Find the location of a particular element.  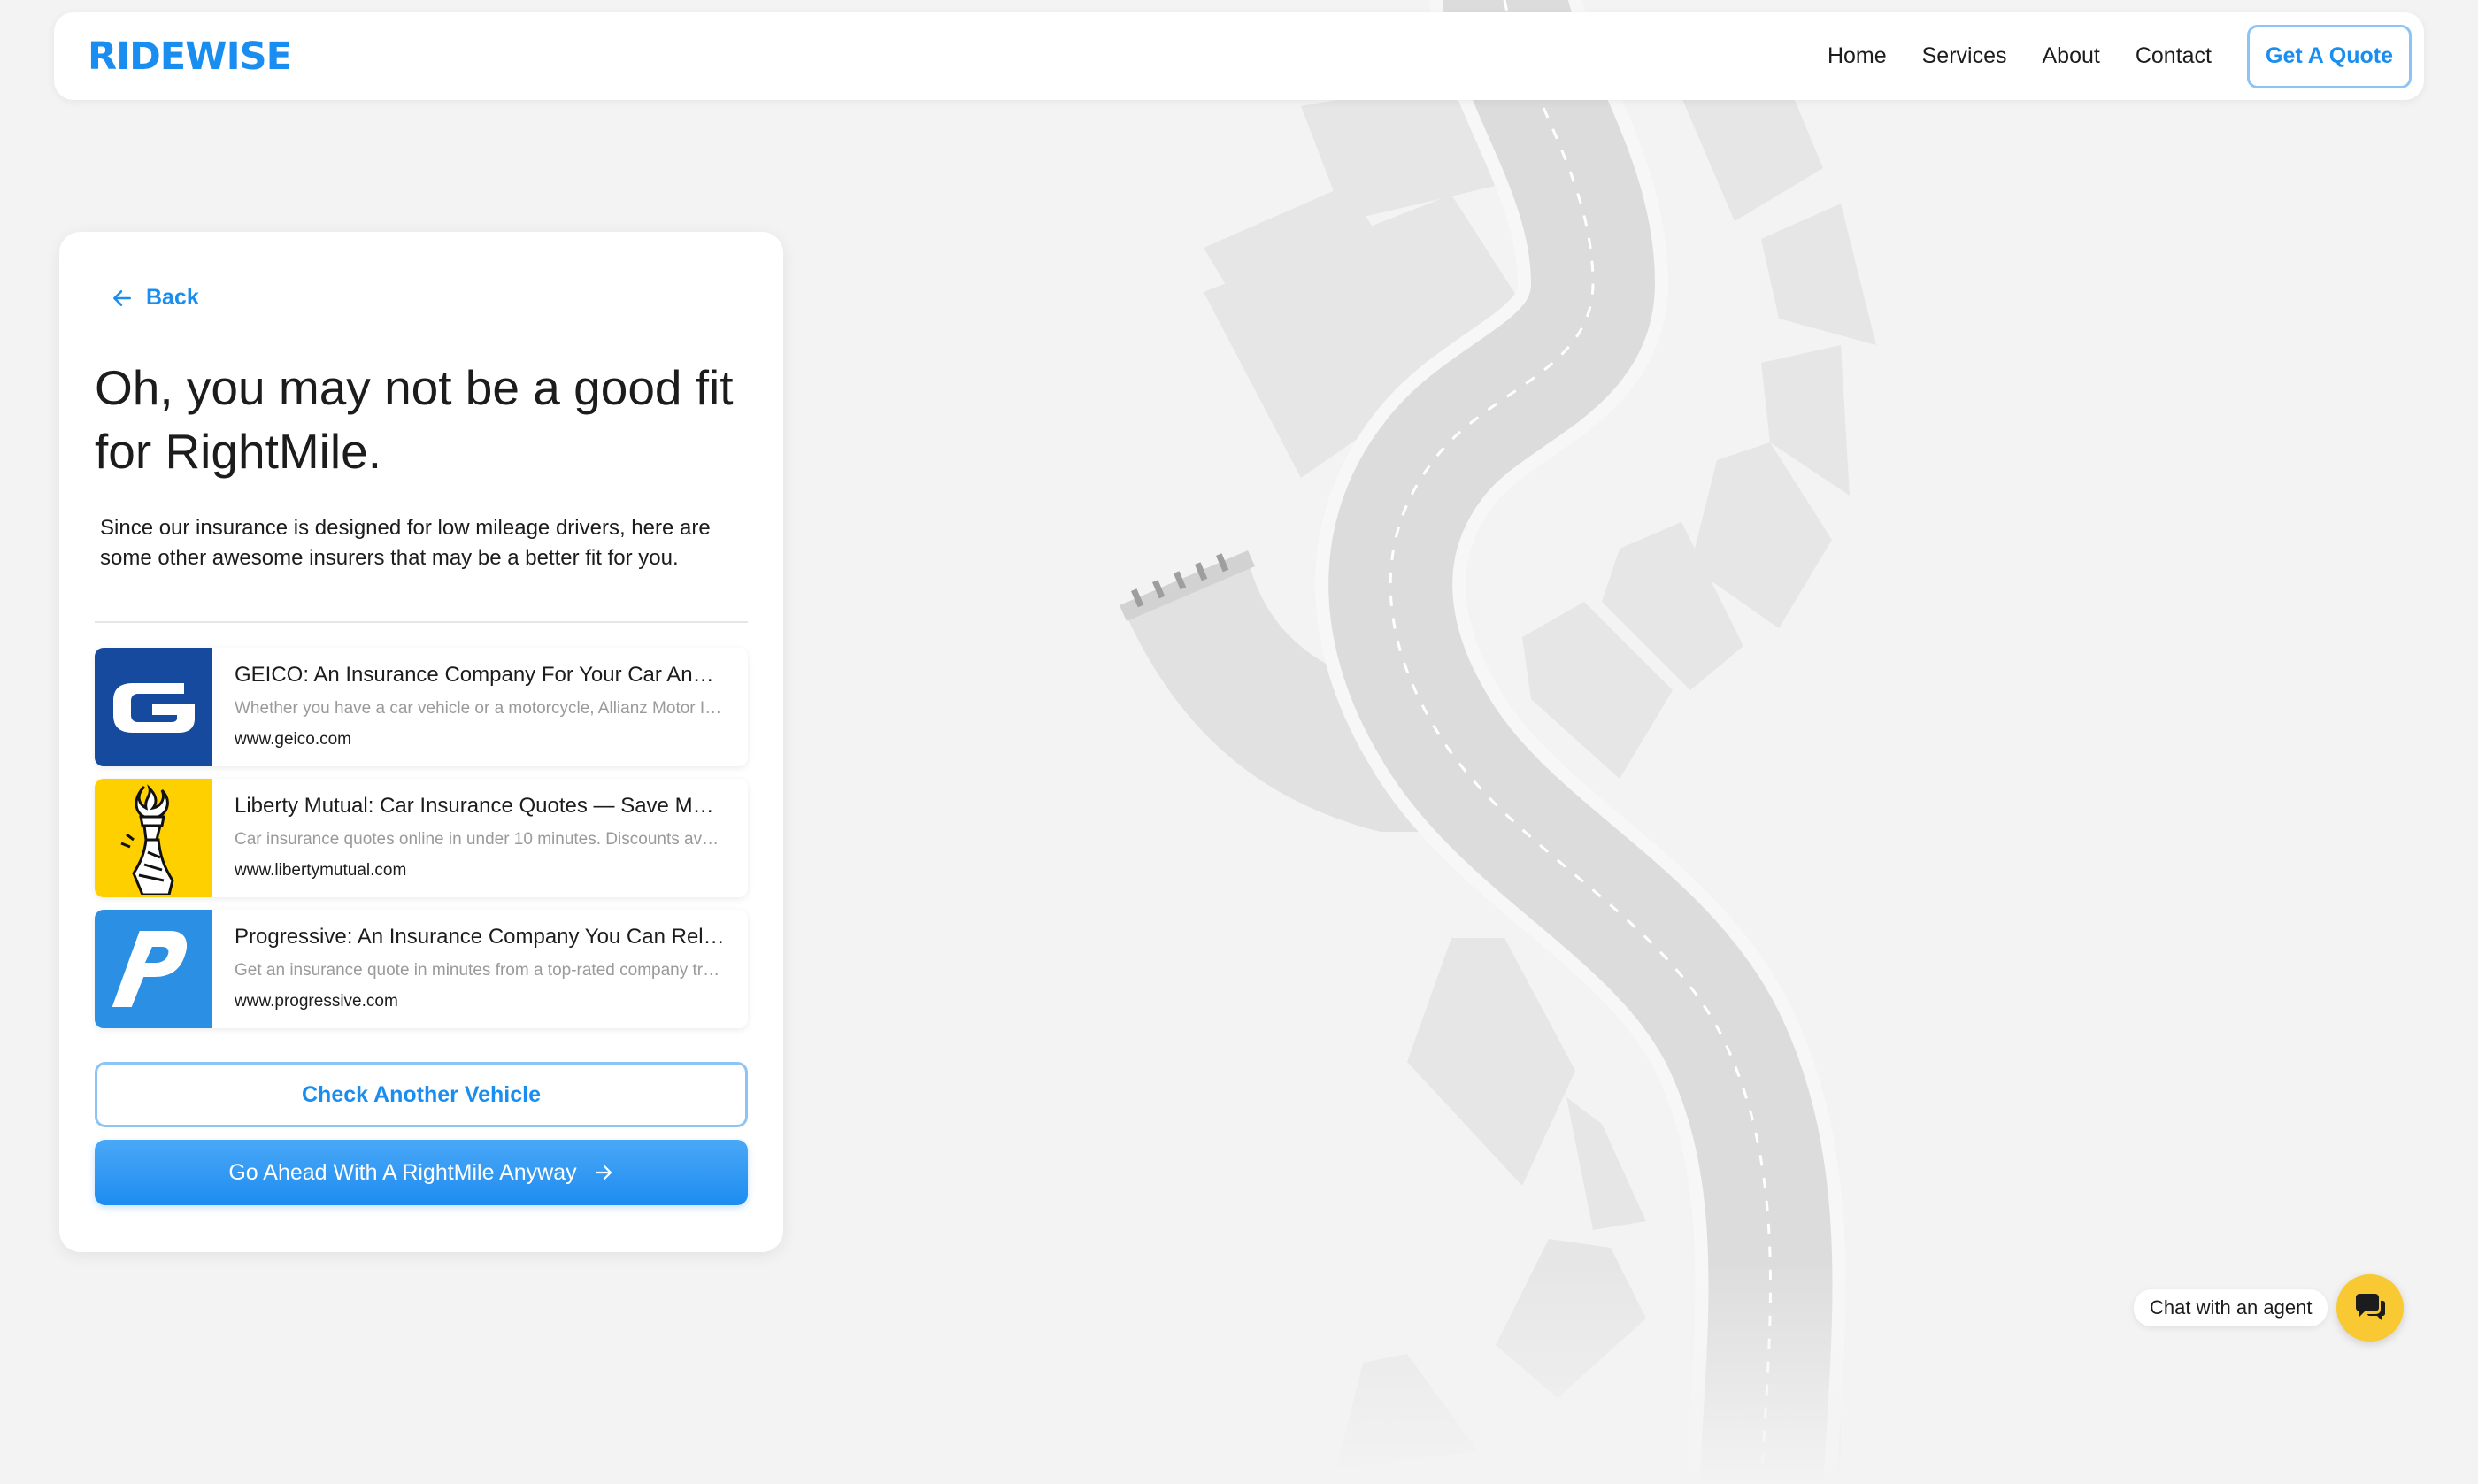

logo-wordmark: RIDEWISE is located at coordinates (190, 56).